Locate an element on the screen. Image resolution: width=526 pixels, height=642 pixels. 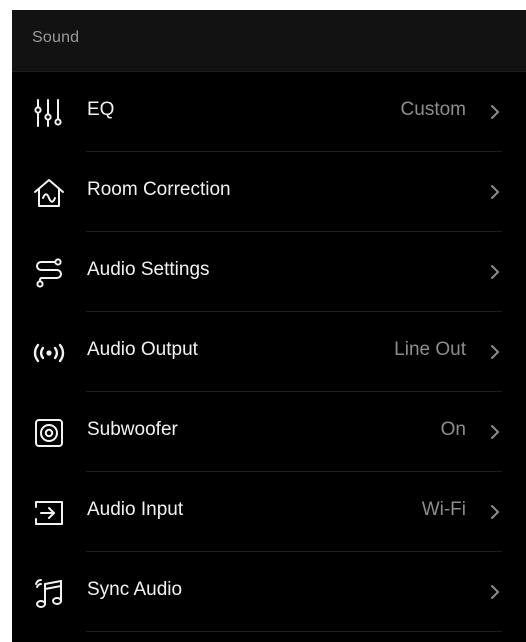
sync-audio-note-icon is located at coordinates (49, 593).